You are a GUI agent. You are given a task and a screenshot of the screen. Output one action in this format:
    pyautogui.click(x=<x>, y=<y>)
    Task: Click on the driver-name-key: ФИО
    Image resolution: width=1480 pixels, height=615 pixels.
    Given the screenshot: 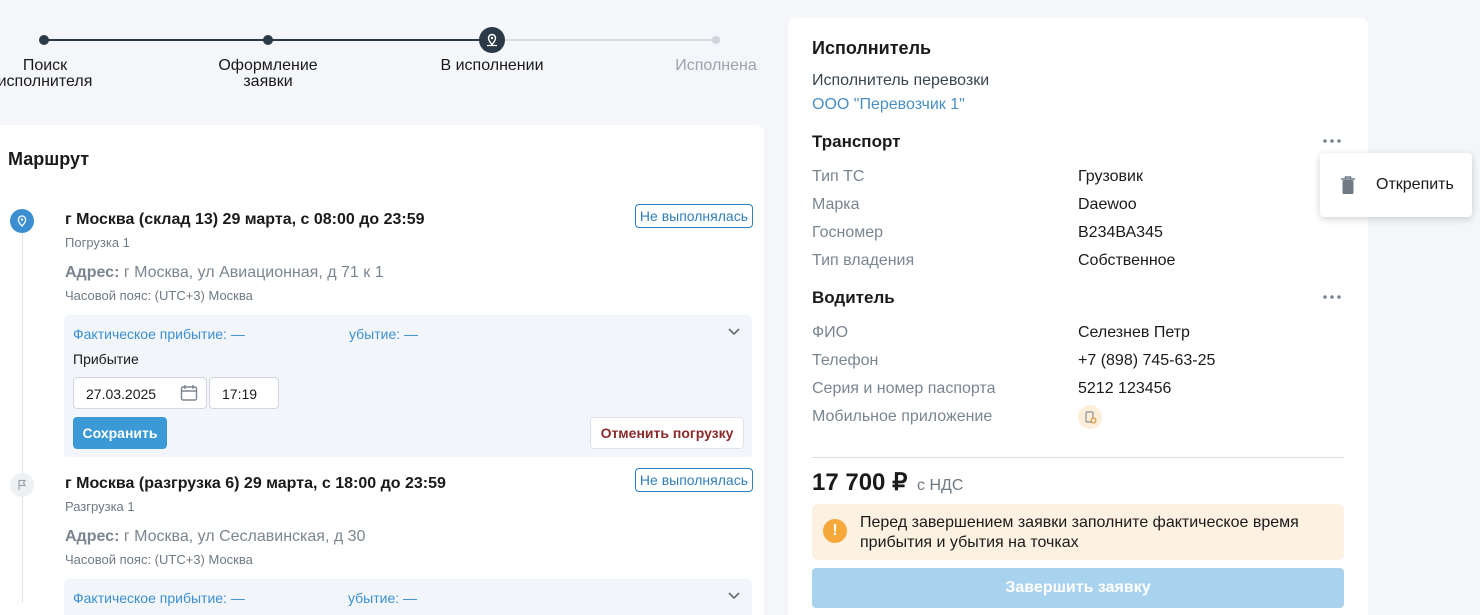 What is the action you would take?
    pyautogui.click(x=830, y=332)
    